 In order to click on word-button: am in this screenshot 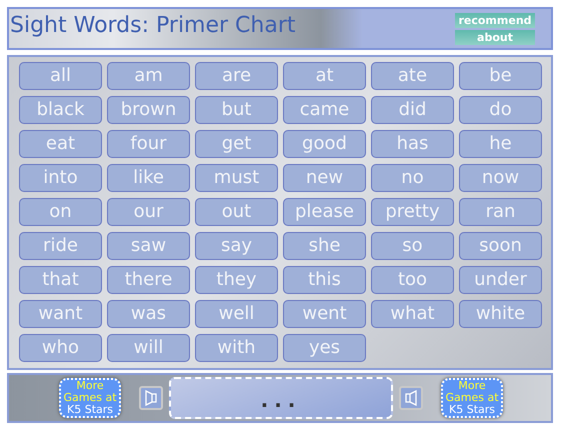, I will do `click(148, 76)`.